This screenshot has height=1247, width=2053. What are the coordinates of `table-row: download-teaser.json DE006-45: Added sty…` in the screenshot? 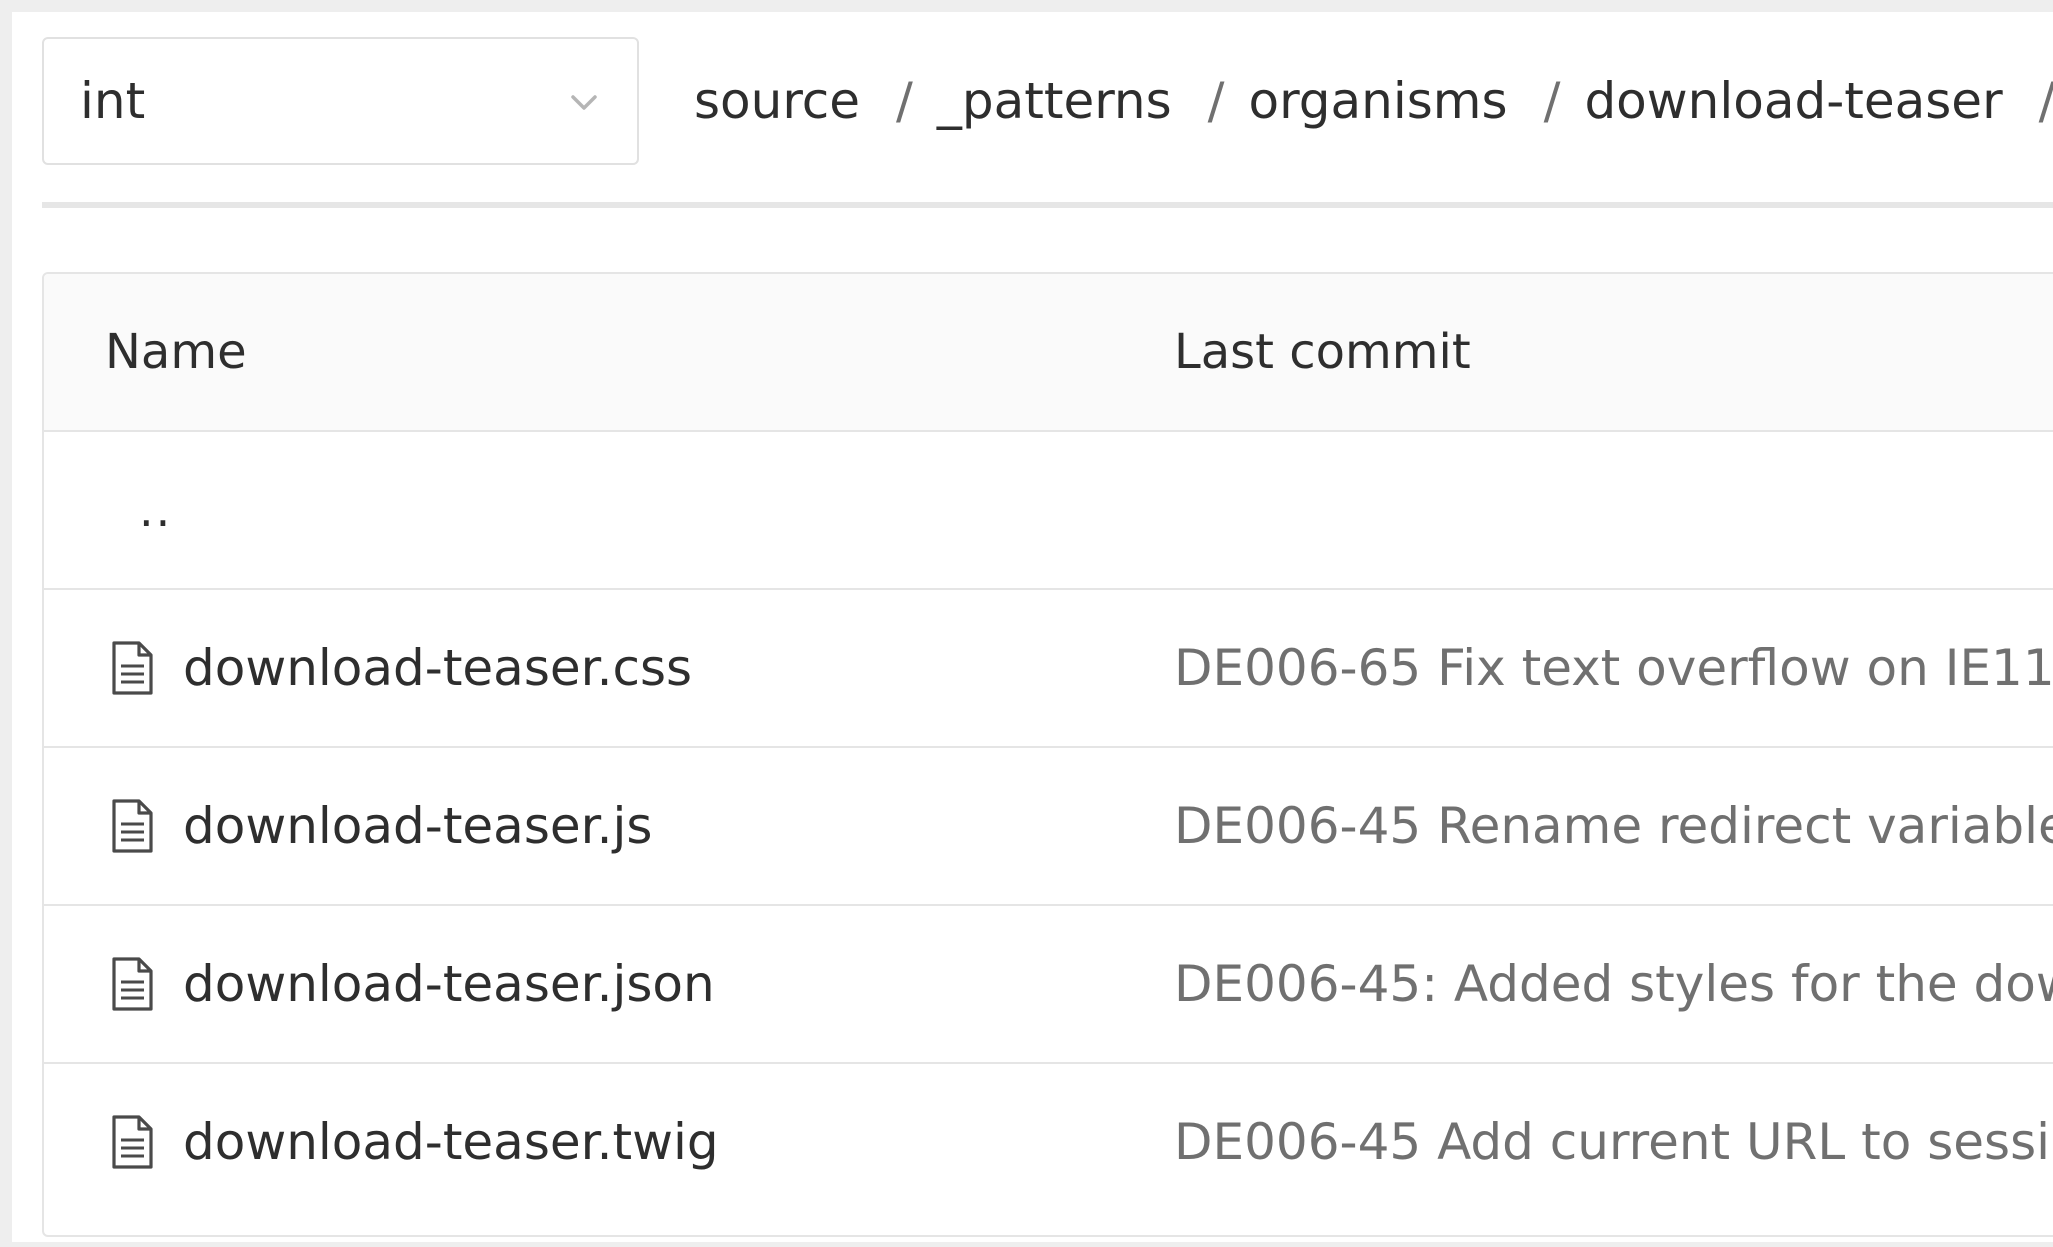 It's located at (1048, 985).